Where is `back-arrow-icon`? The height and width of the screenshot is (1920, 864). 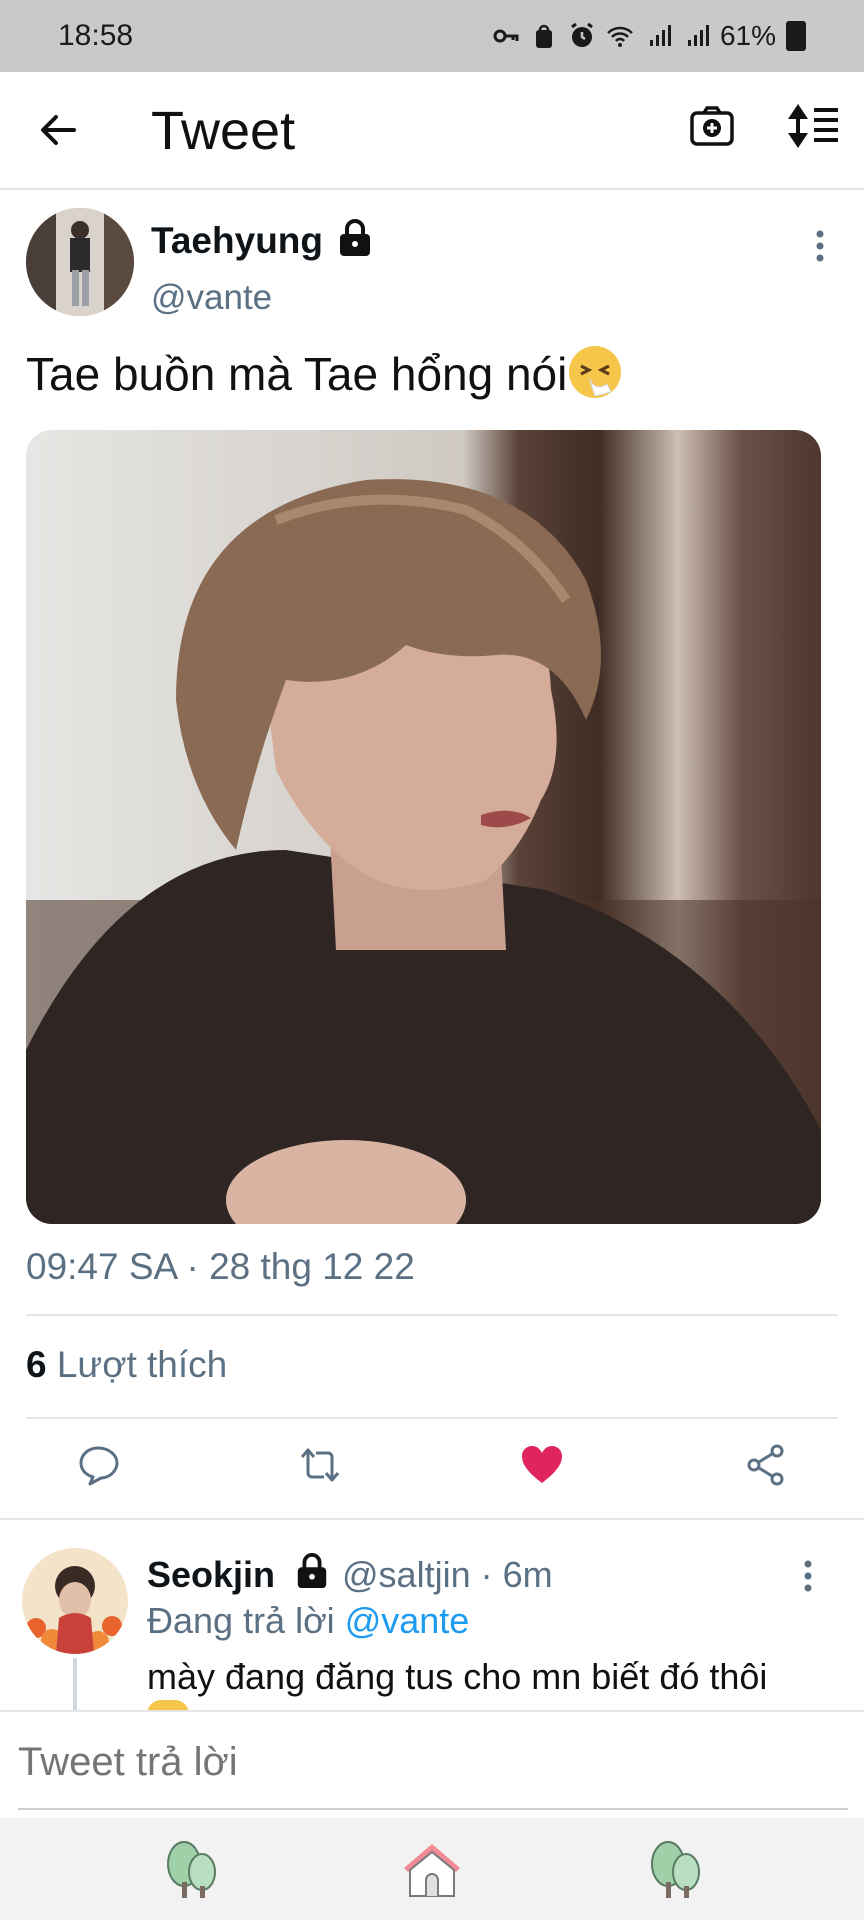
back-arrow-icon is located at coordinates (58, 130).